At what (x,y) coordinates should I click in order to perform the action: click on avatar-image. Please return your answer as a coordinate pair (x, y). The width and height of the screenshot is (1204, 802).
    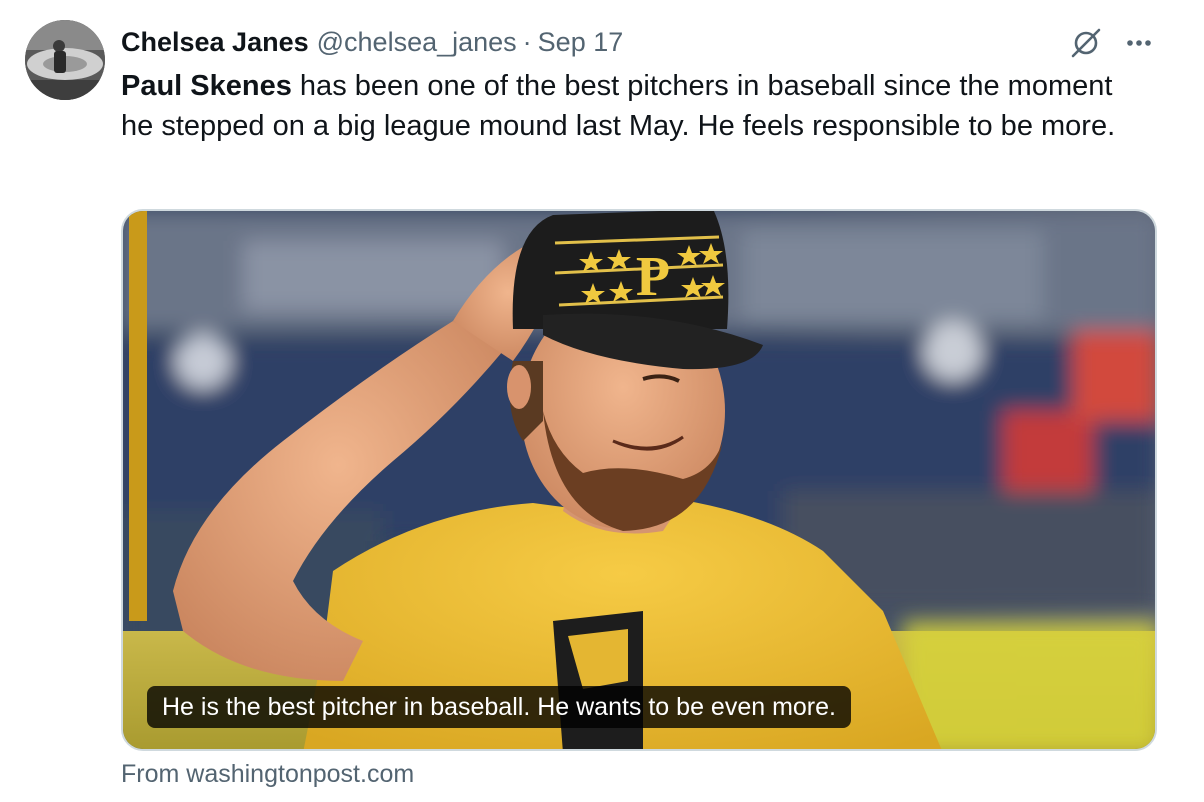
    Looking at the image, I should click on (65, 60).